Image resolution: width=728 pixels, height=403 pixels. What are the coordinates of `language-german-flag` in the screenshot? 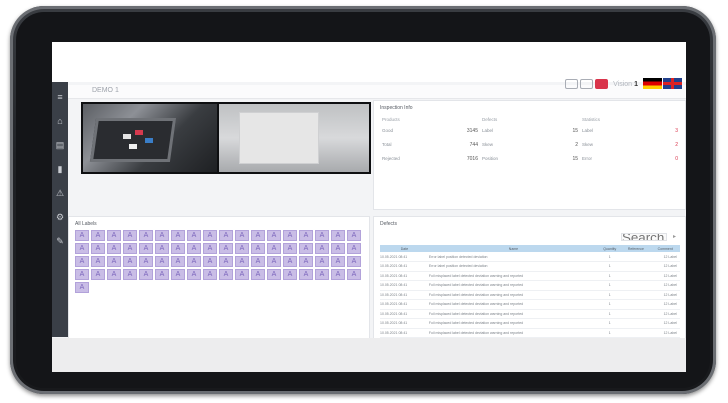 It's located at (652, 83).